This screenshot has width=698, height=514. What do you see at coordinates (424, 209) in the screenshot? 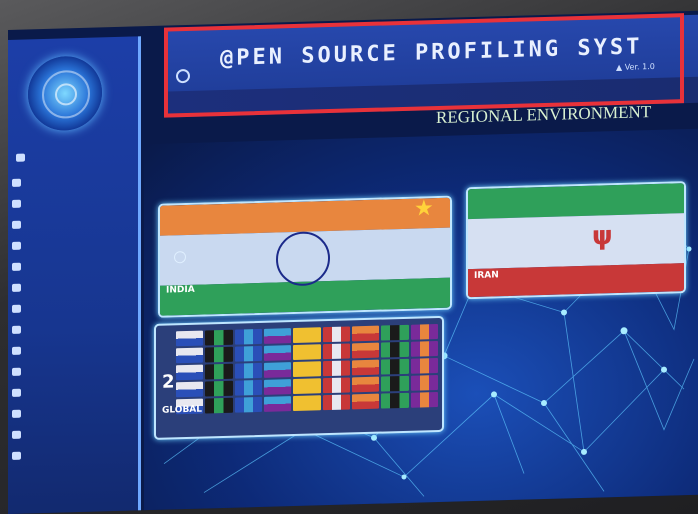
I see `star-icon: ★` at bounding box center [424, 209].